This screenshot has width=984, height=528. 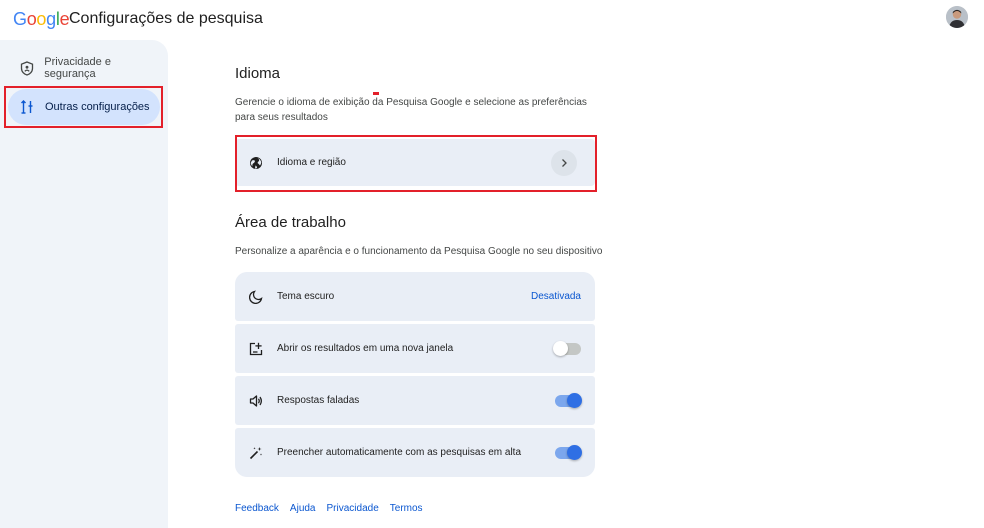 I want to click on speaker-icon, so click(x=256, y=401).